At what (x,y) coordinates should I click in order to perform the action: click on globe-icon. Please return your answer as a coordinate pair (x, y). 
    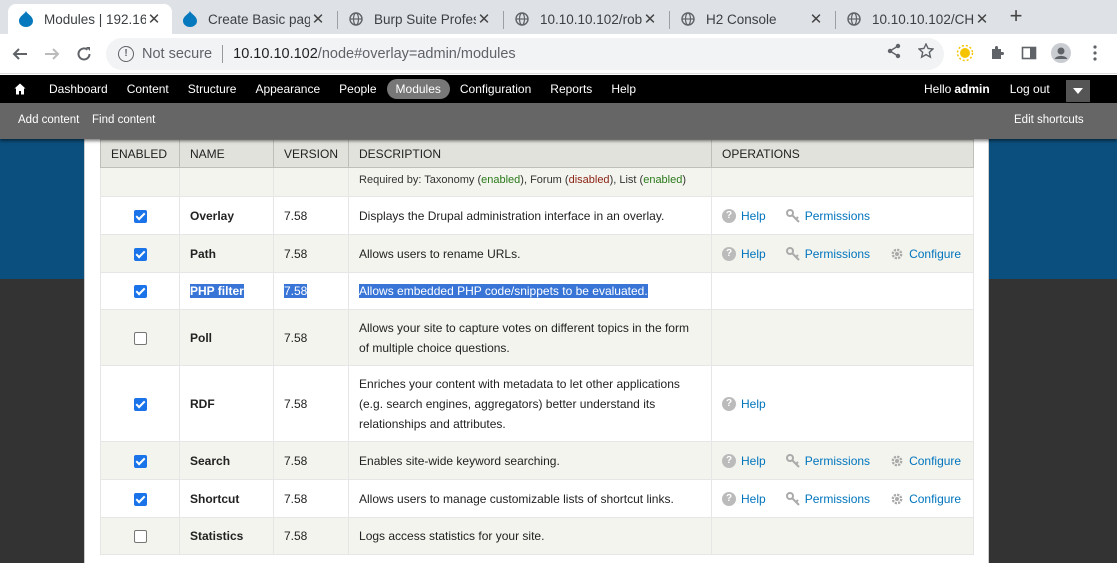
    Looking at the image, I should click on (688, 19).